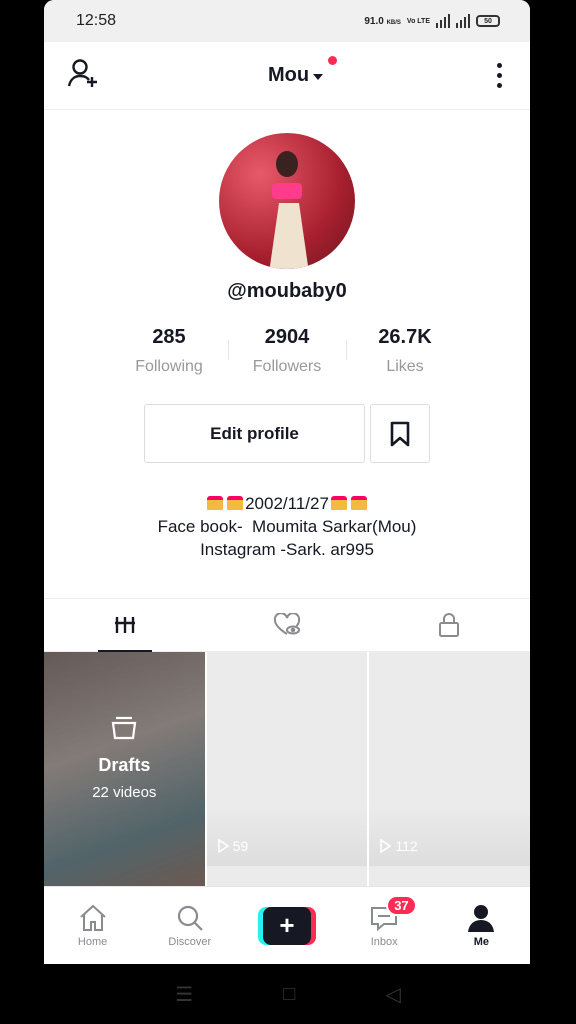 The height and width of the screenshot is (1024, 576). I want to click on tab-private, so click(449, 625).